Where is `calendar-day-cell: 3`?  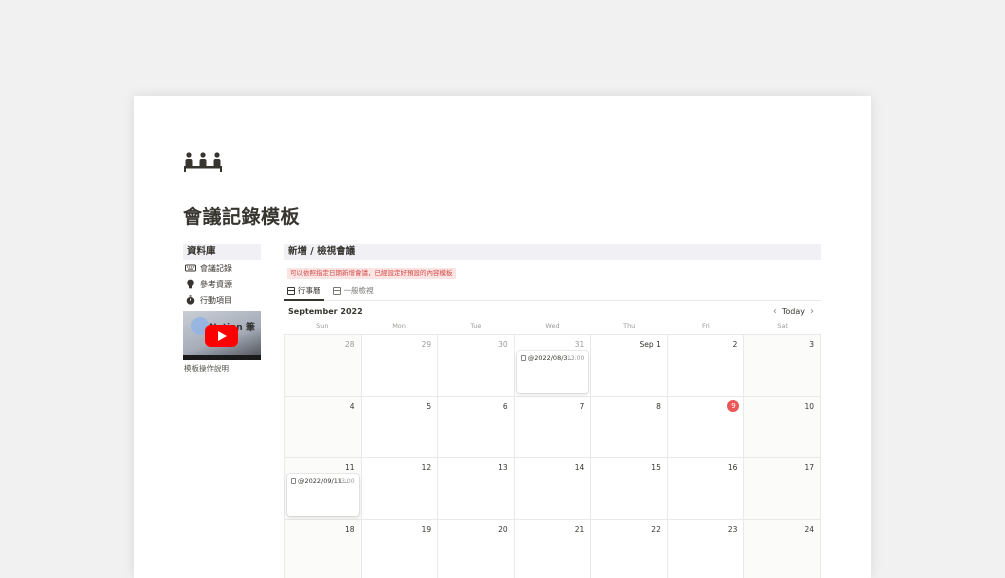
calendar-day-cell: 3 is located at coordinates (782, 366).